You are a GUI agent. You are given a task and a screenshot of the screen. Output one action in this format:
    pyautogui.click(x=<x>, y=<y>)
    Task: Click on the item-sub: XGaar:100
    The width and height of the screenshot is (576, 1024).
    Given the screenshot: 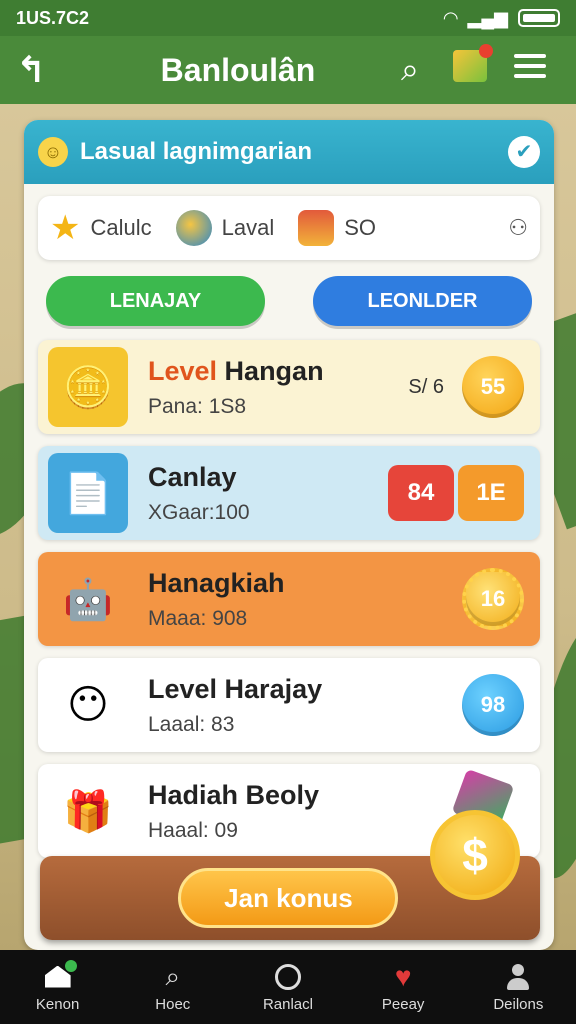 What is the action you would take?
    pyautogui.click(x=199, y=512)
    